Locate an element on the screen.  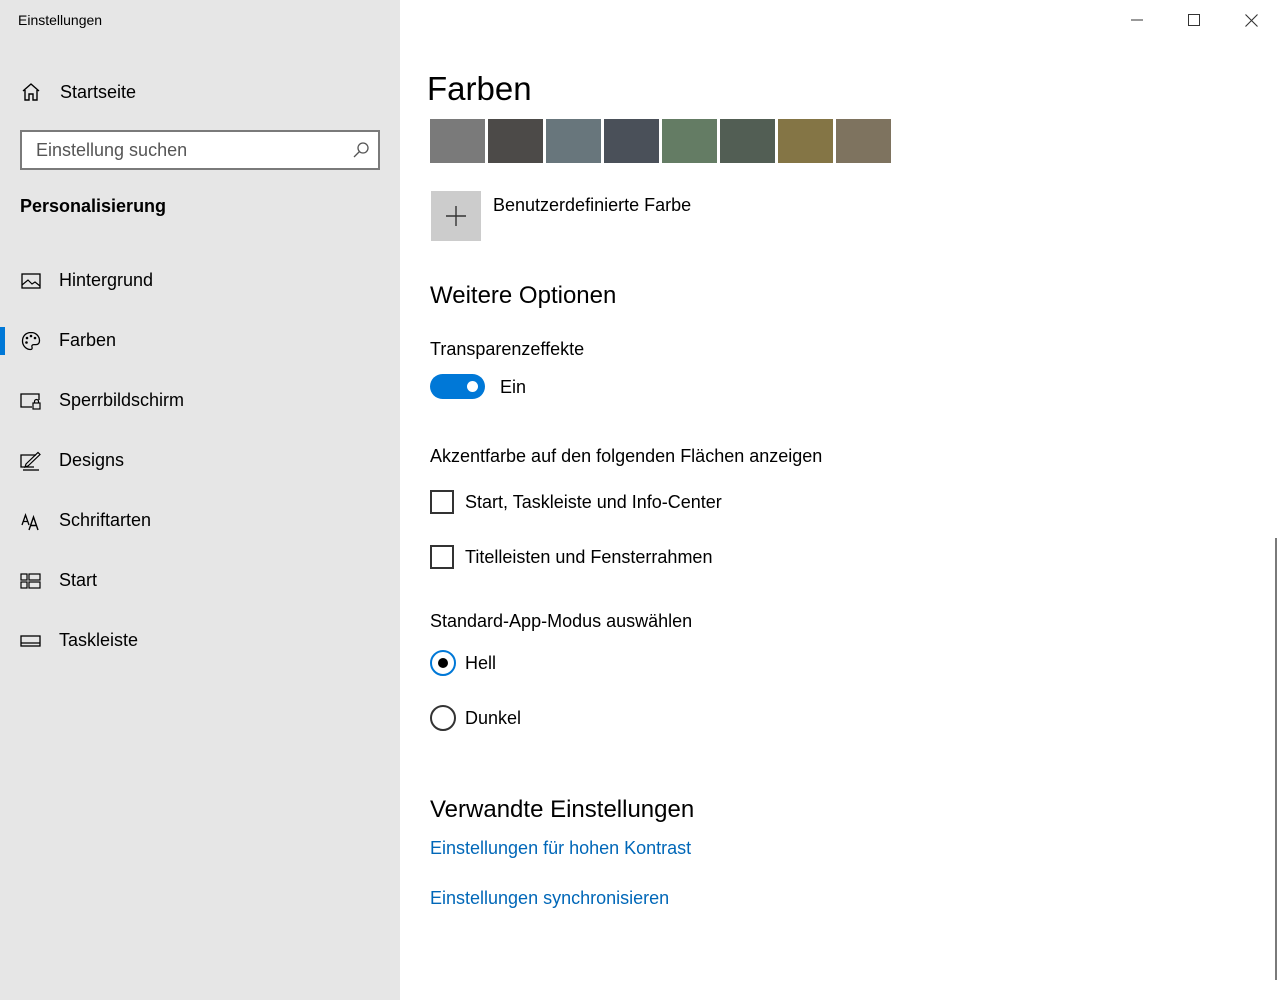
page-title: Farben is located at coordinates (479, 88).